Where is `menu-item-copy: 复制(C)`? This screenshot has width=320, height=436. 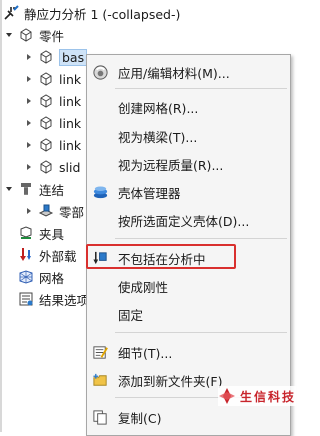 menu-item-copy: 复制(C) is located at coordinates (188, 417).